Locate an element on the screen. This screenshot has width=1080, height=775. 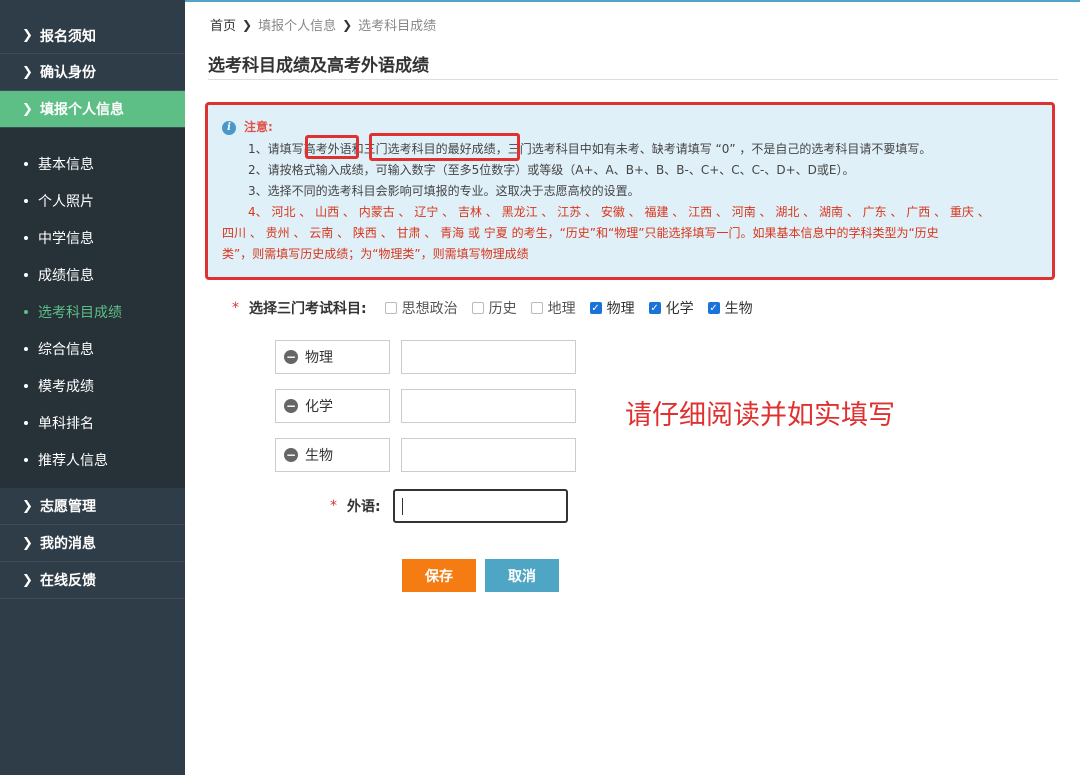
sidebar-subitem-label: 基本信息 is located at coordinates (66, 164).